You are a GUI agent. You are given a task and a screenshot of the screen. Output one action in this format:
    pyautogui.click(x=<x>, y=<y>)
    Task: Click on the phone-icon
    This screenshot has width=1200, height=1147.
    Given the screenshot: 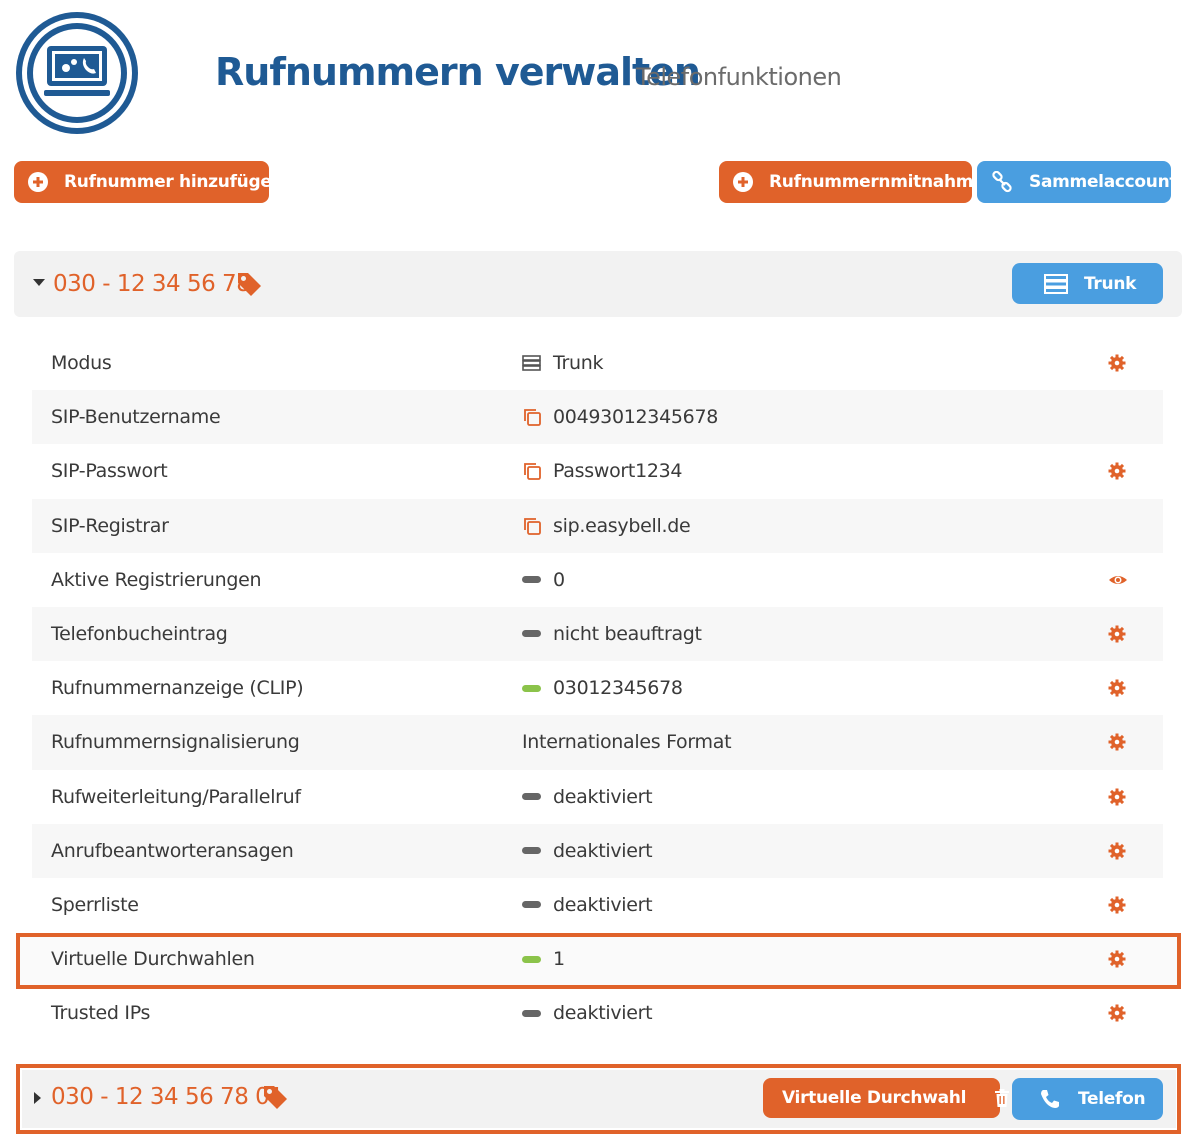 What is the action you would take?
    pyautogui.click(x=1050, y=1099)
    